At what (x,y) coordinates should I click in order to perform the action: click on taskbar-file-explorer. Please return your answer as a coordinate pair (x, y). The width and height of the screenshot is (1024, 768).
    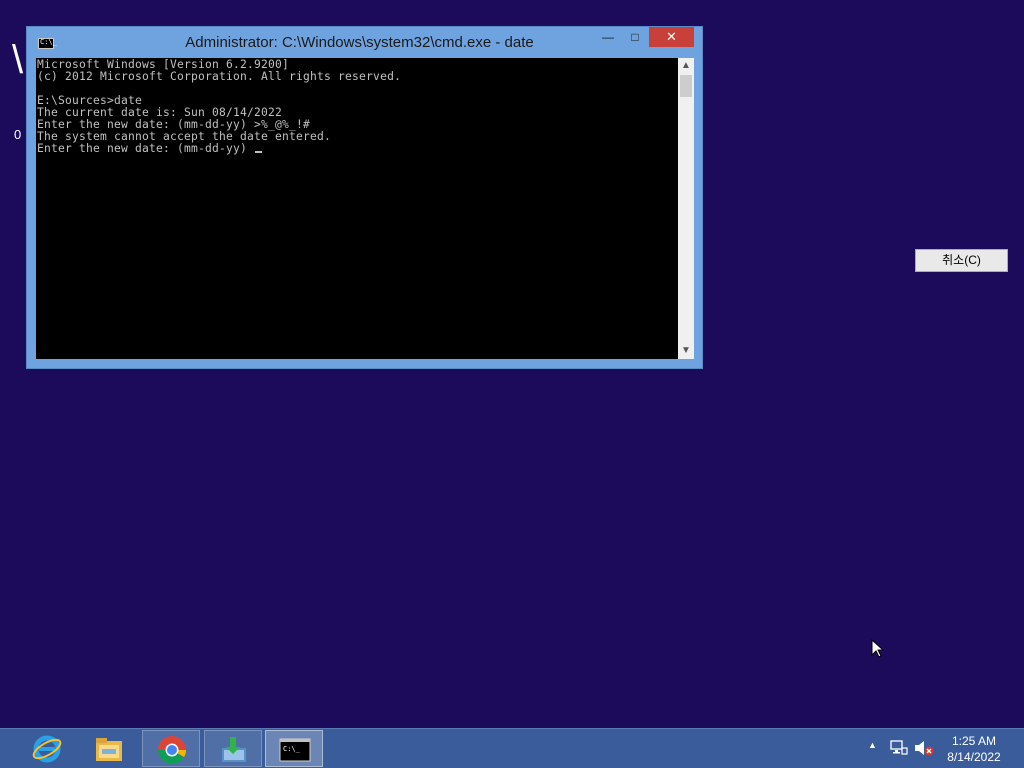
    Looking at the image, I should click on (109, 748).